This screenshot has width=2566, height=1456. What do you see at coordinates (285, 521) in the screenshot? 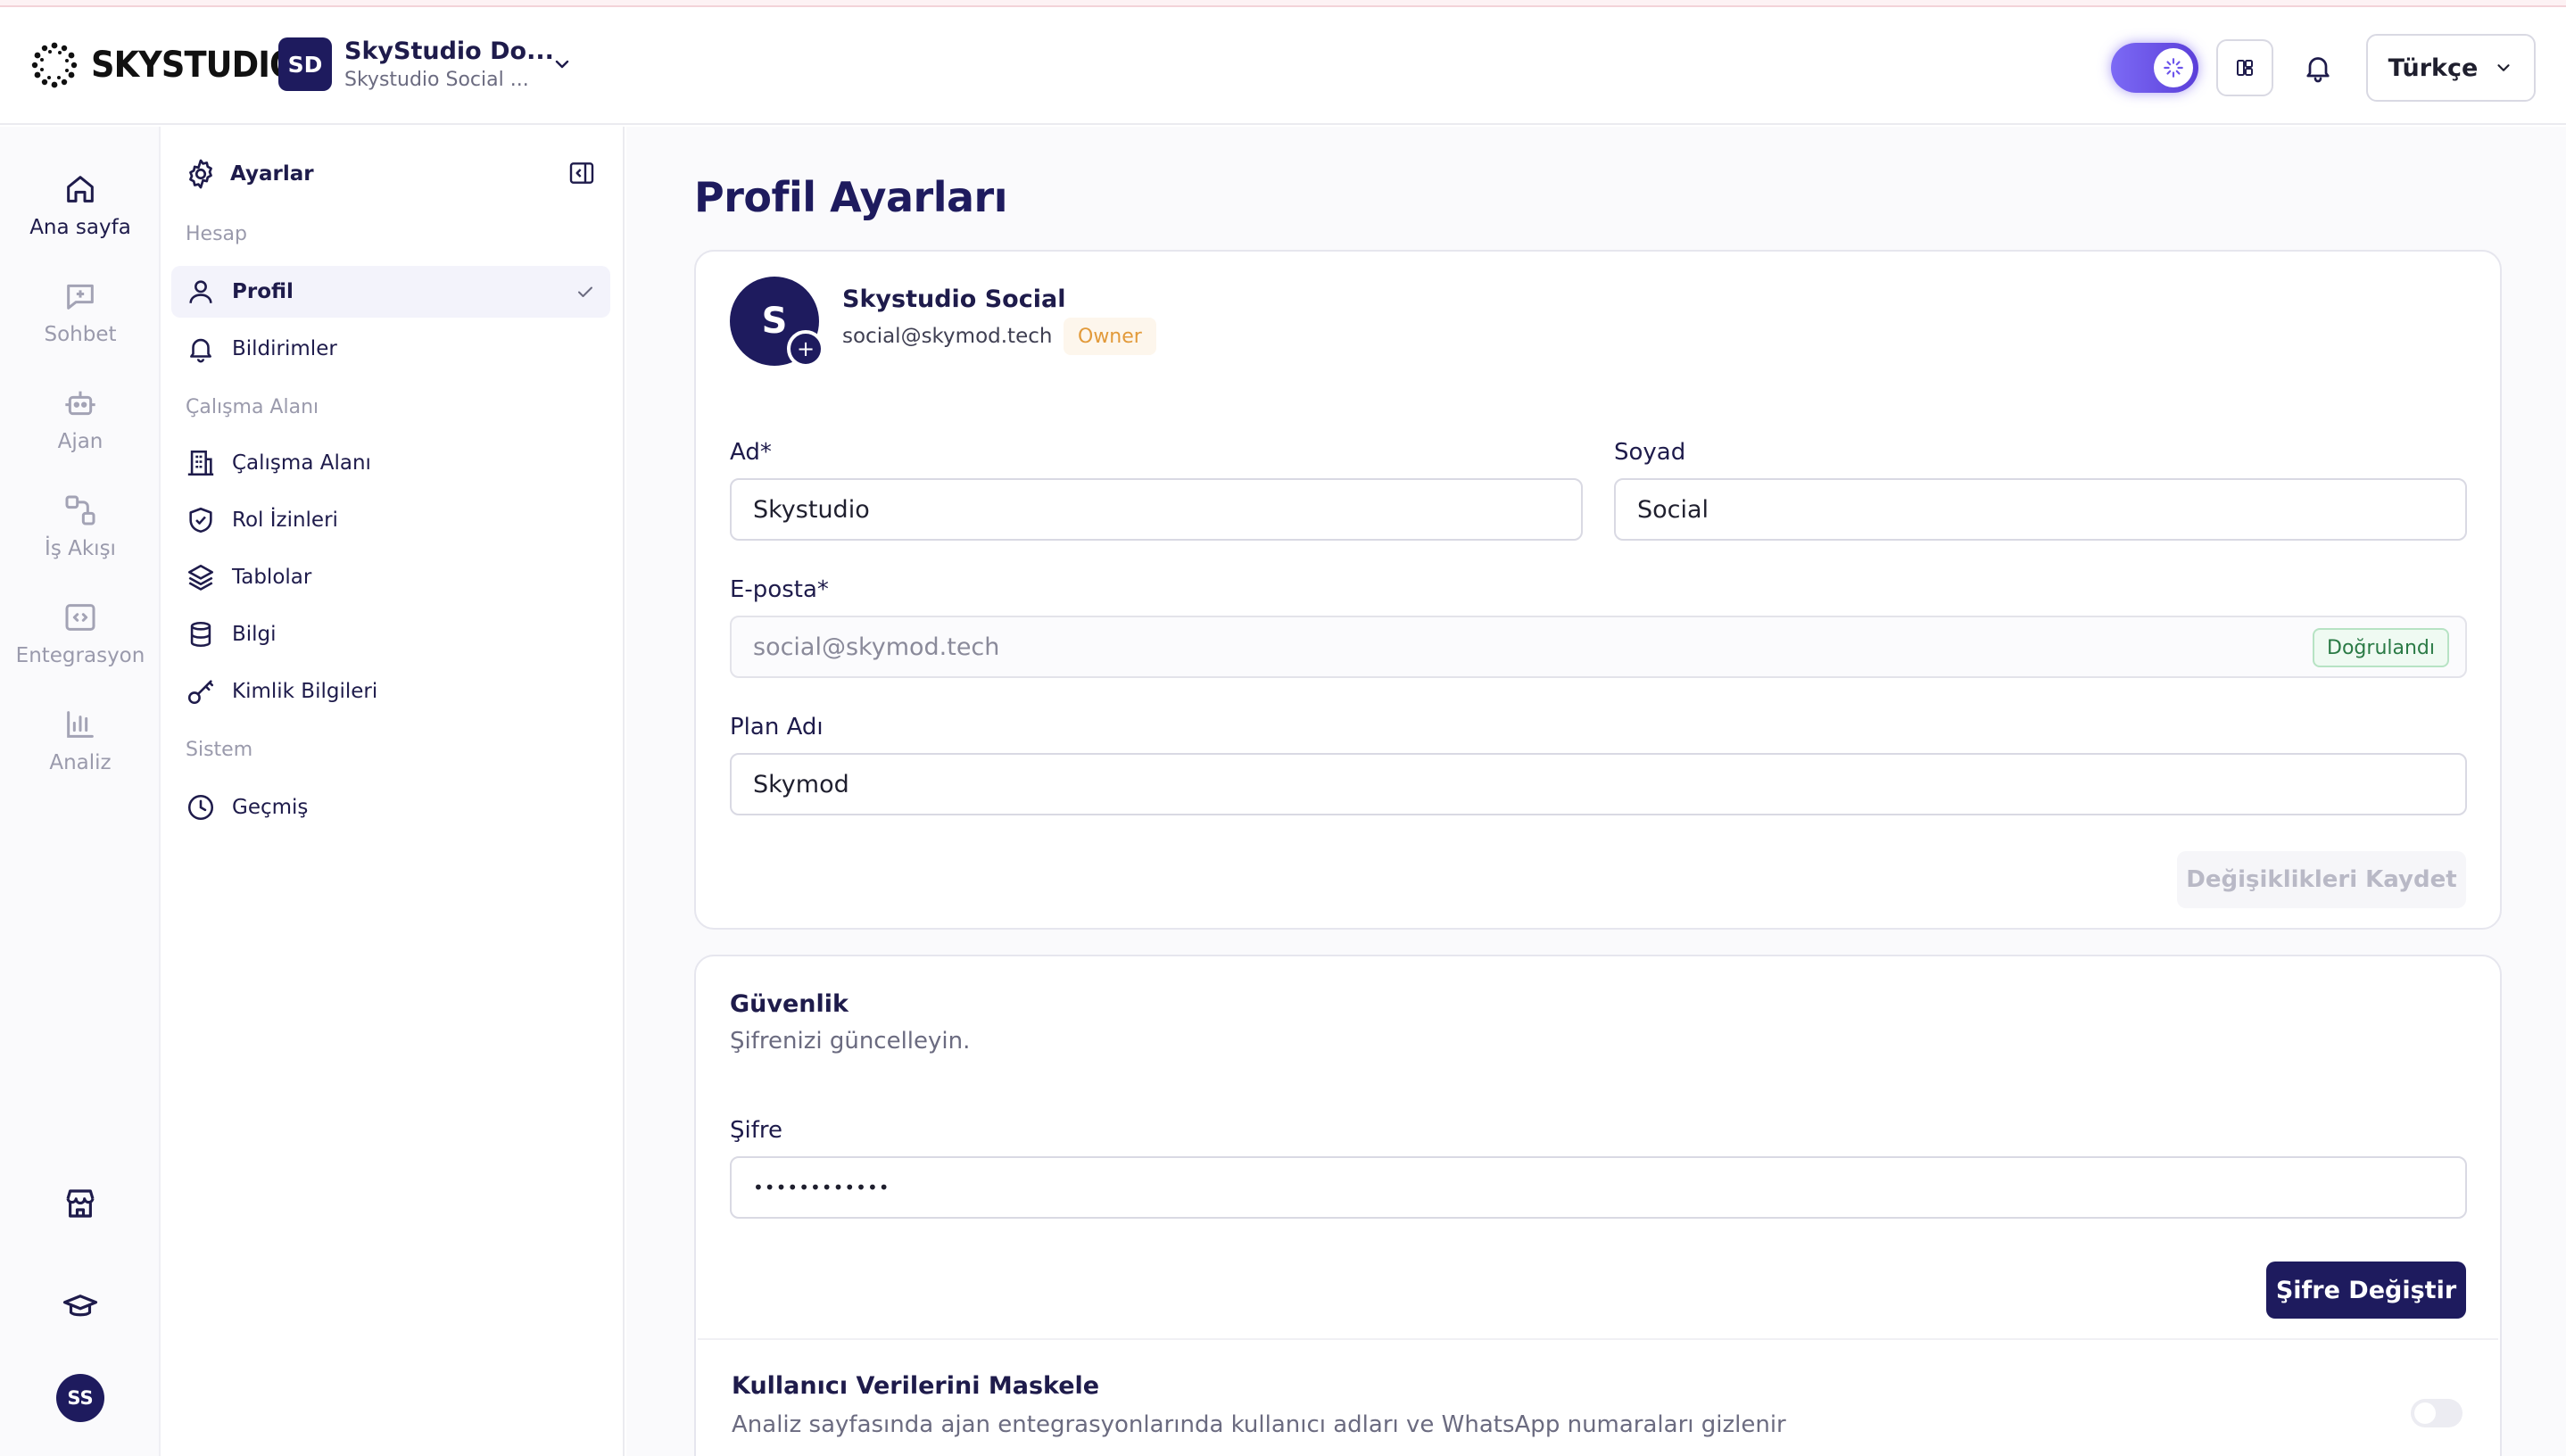
I see `sidebar-item-label: Rol İzinleri` at bounding box center [285, 521].